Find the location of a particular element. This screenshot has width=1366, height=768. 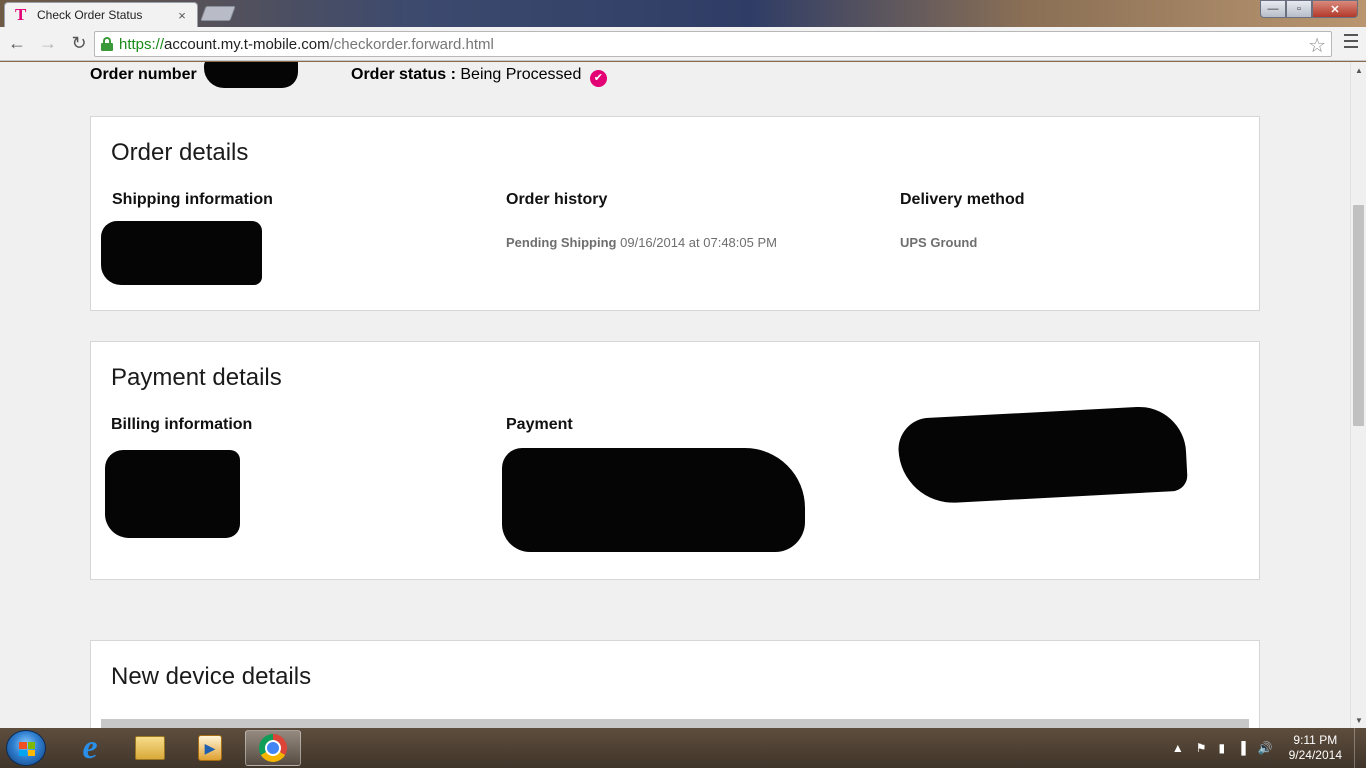

order-status-label: Order status : is located at coordinates (403, 74).